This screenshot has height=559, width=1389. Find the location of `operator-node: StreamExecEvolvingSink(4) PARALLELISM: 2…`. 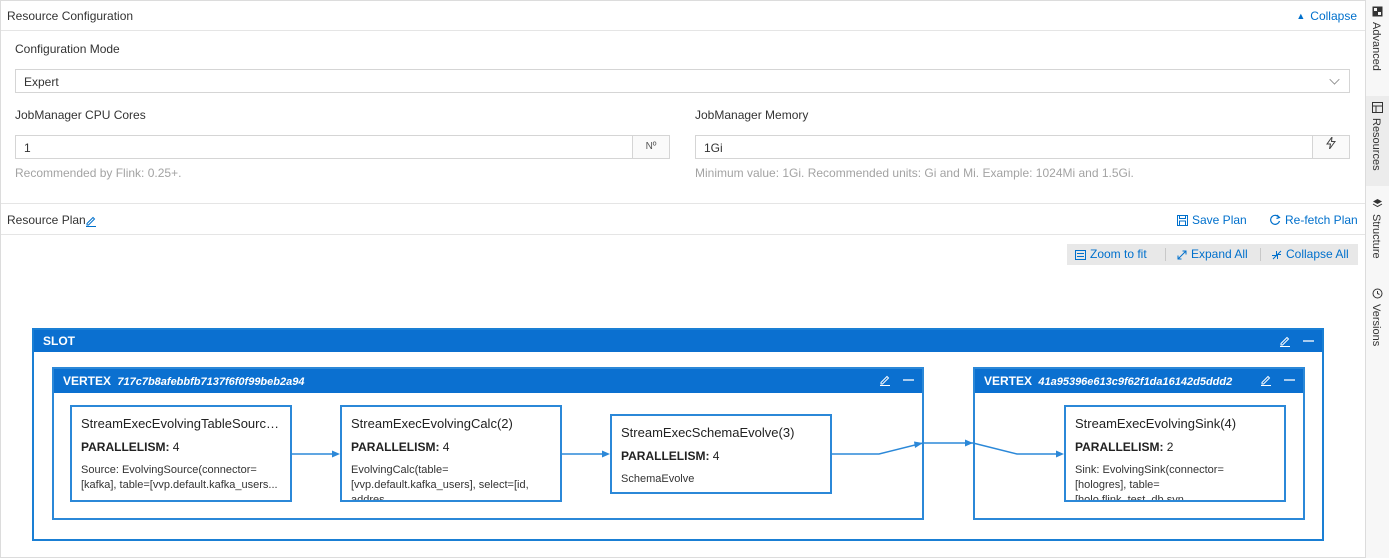

operator-node: StreamExecEvolvingSink(4) PARALLELISM: 2… is located at coordinates (1175, 453).